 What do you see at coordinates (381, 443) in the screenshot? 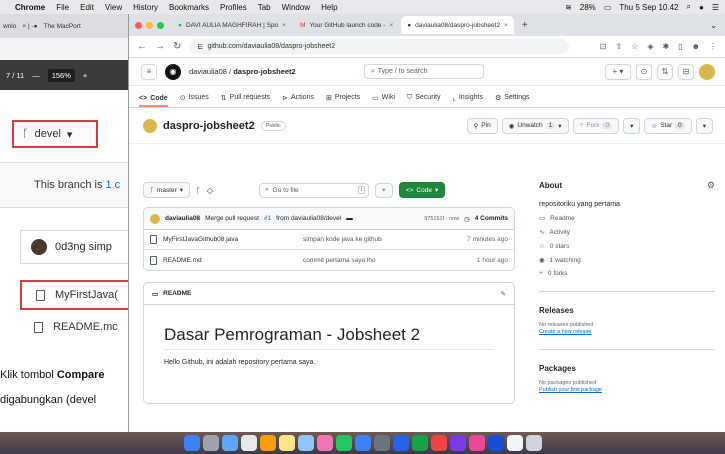
I see `settings-icon` at bounding box center [381, 443].